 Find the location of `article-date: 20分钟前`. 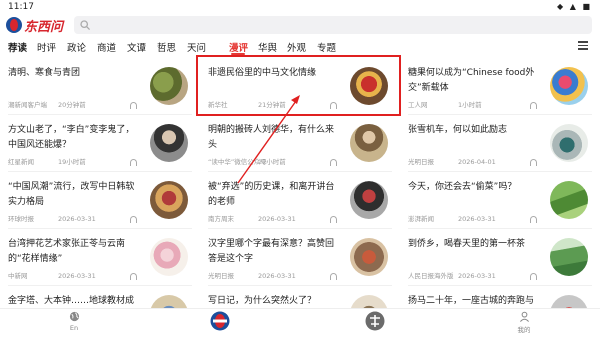

article-date: 20分钟前 is located at coordinates (72, 105).